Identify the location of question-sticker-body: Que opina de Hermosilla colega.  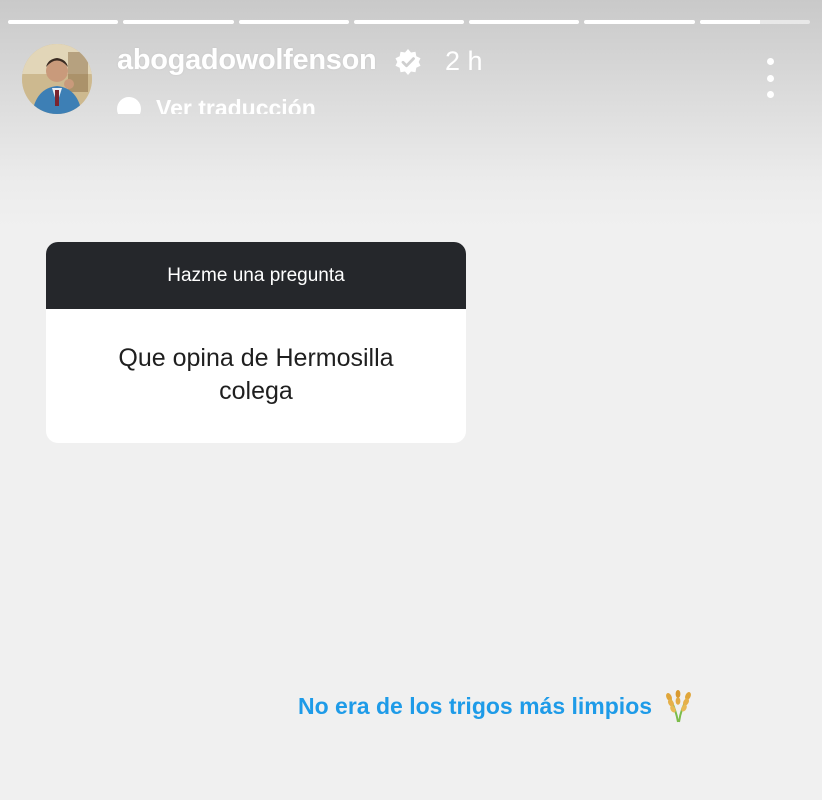
(256, 376).